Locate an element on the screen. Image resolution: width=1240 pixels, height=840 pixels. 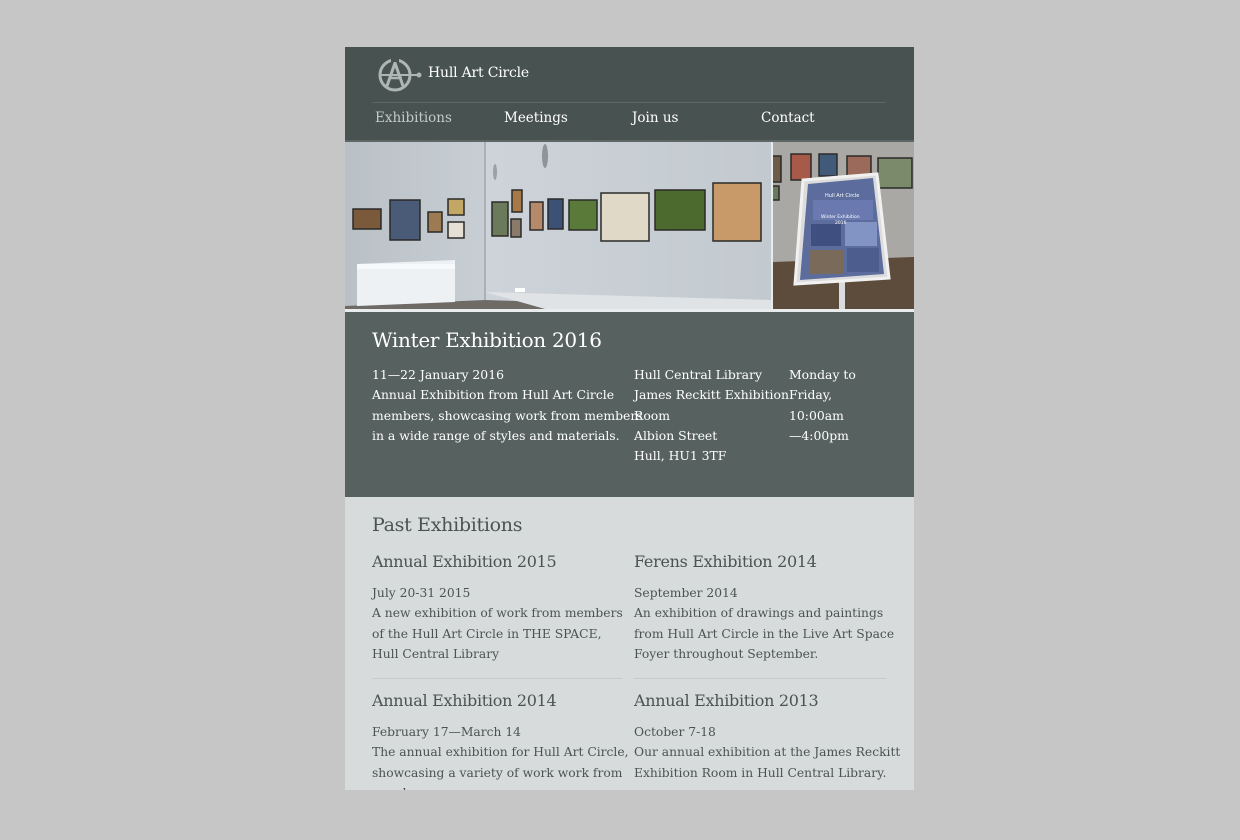
current-exhibition-description: Annual Exhibition from Hull Art Circle is located at coordinates (493, 395).